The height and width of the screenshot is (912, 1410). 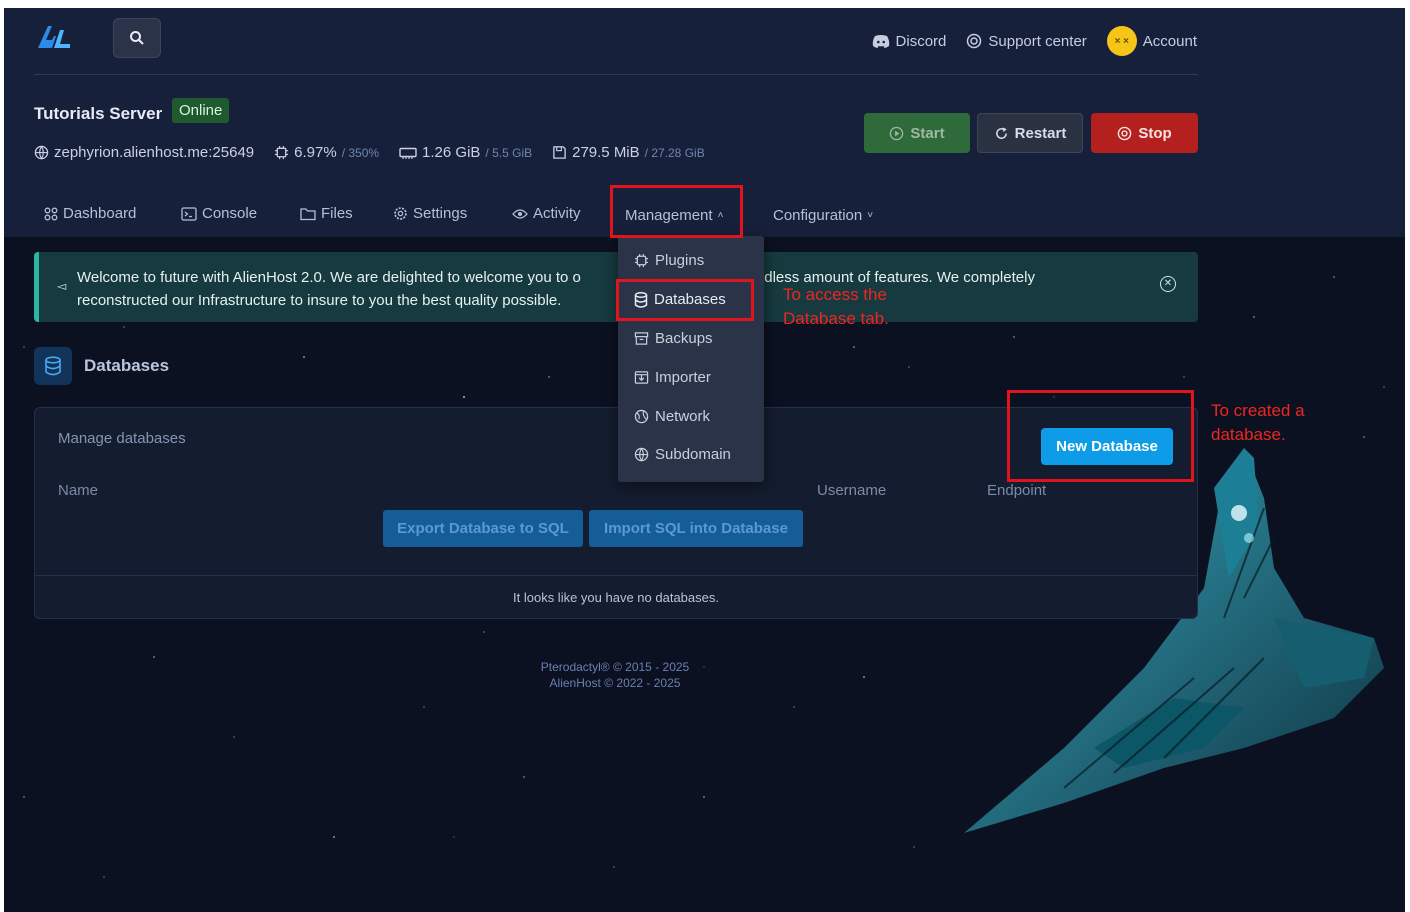 I want to click on discord-link: Discord, so click(x=909, y=41).